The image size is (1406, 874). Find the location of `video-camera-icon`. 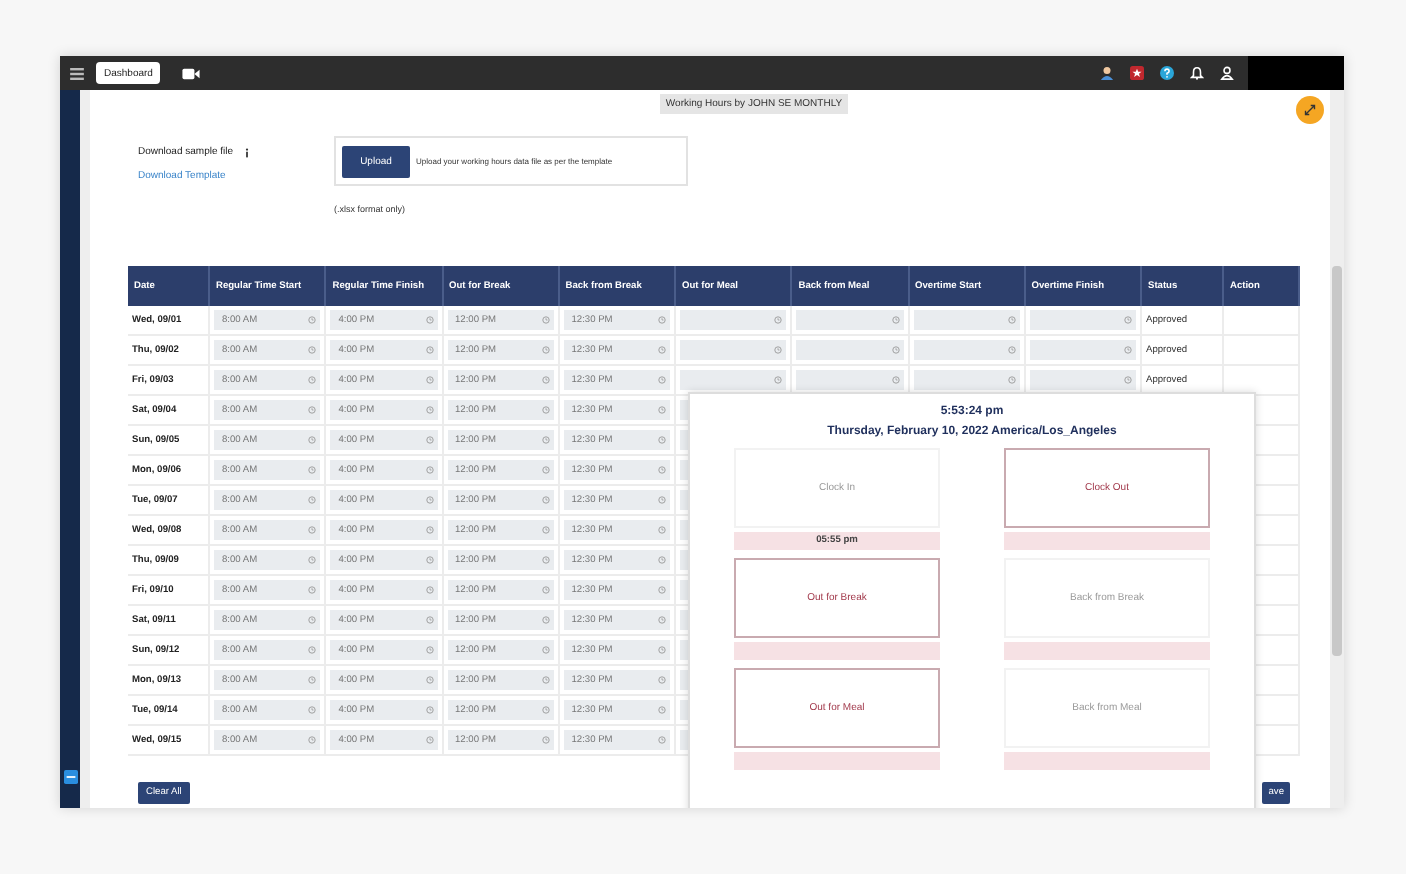

video-camera-icon is located at coordinates (191, 73).